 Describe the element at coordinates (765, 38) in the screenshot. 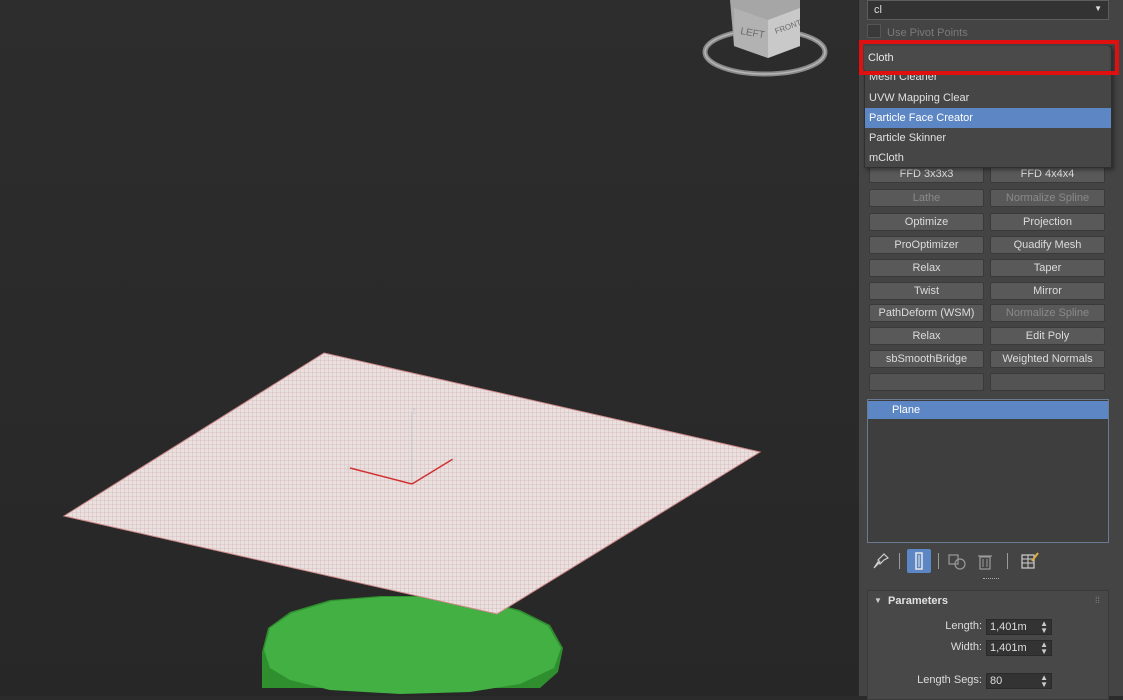

I see `viewcube` at that location.